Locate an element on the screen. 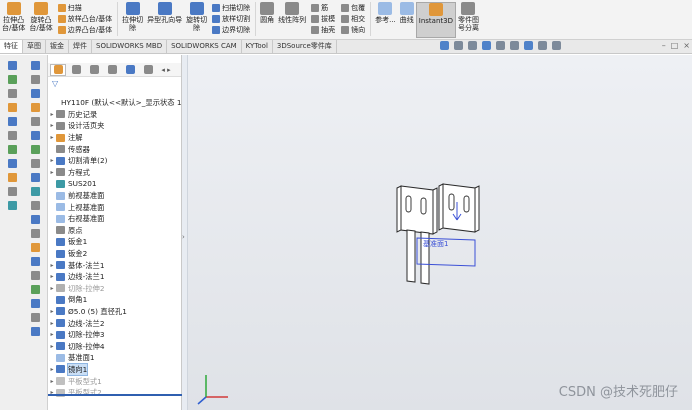 Image resolution: width=692 pixels, height=410 pixels. tree-item: ▸ Ø5.0 (5) 直径孔1 is located at coordinates (115, 312).